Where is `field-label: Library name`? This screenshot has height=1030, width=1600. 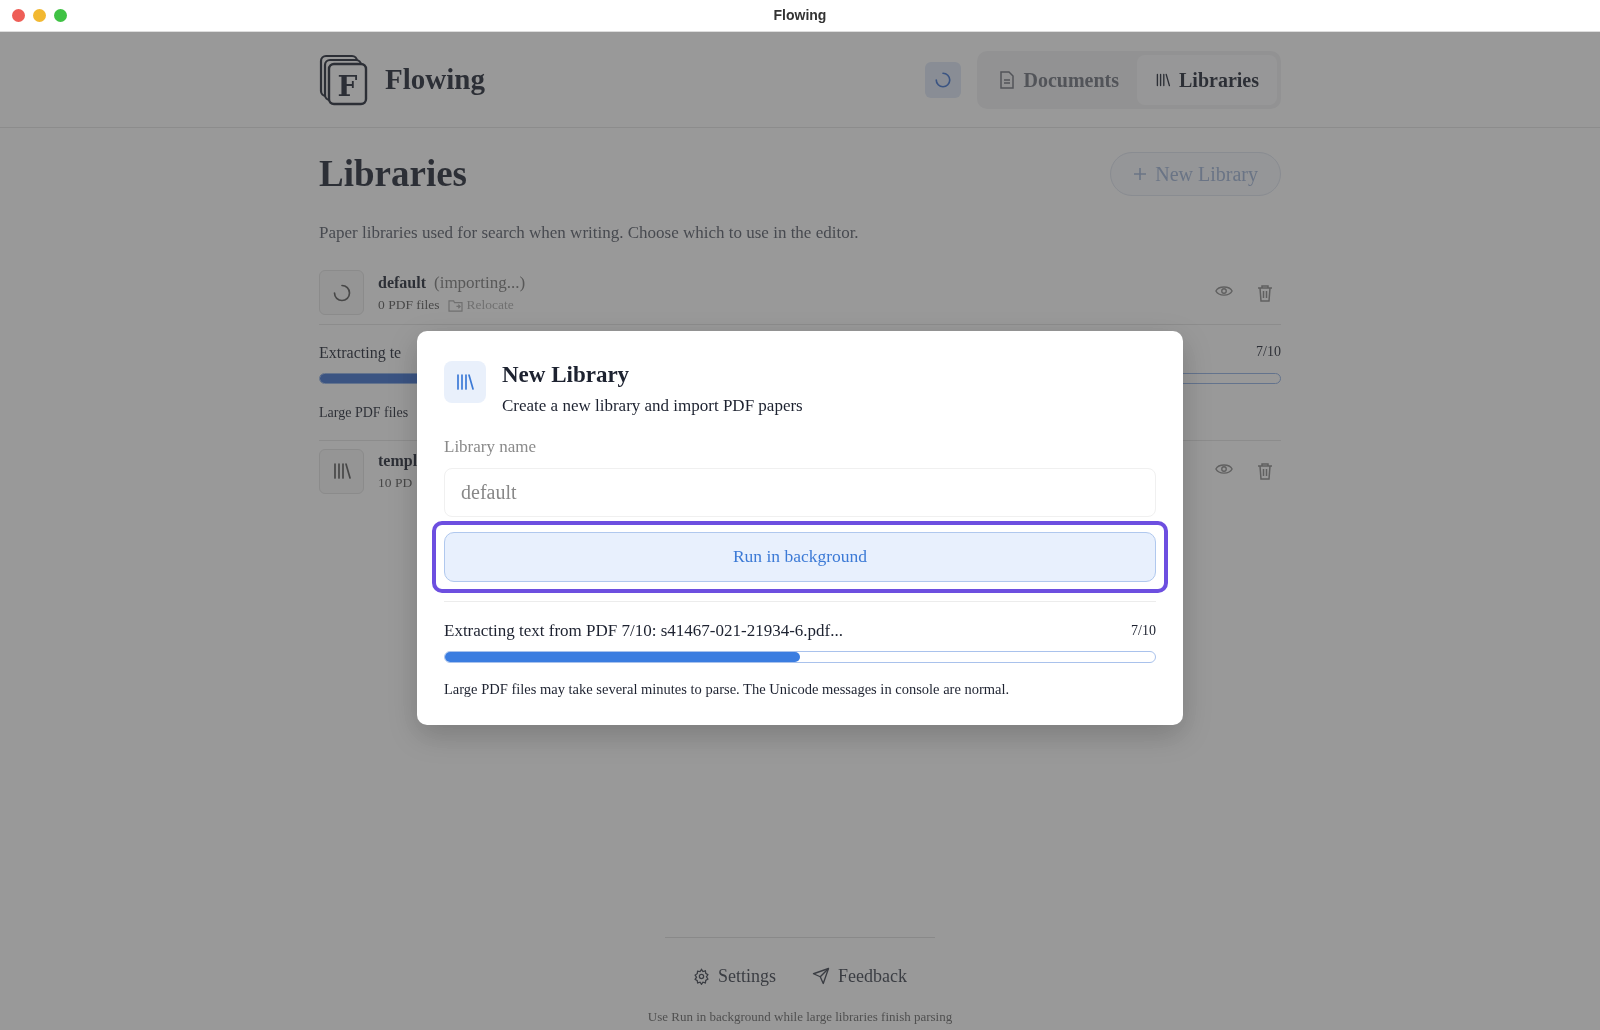 field-label: Library name is located at coordinates (491, 447).